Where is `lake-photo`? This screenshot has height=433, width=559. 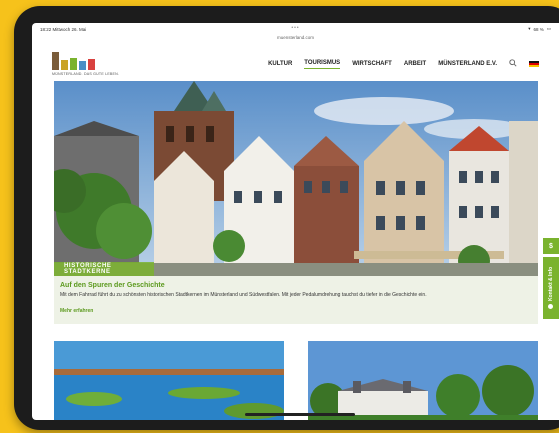 lake-photo is located at coordinates (169, 380).